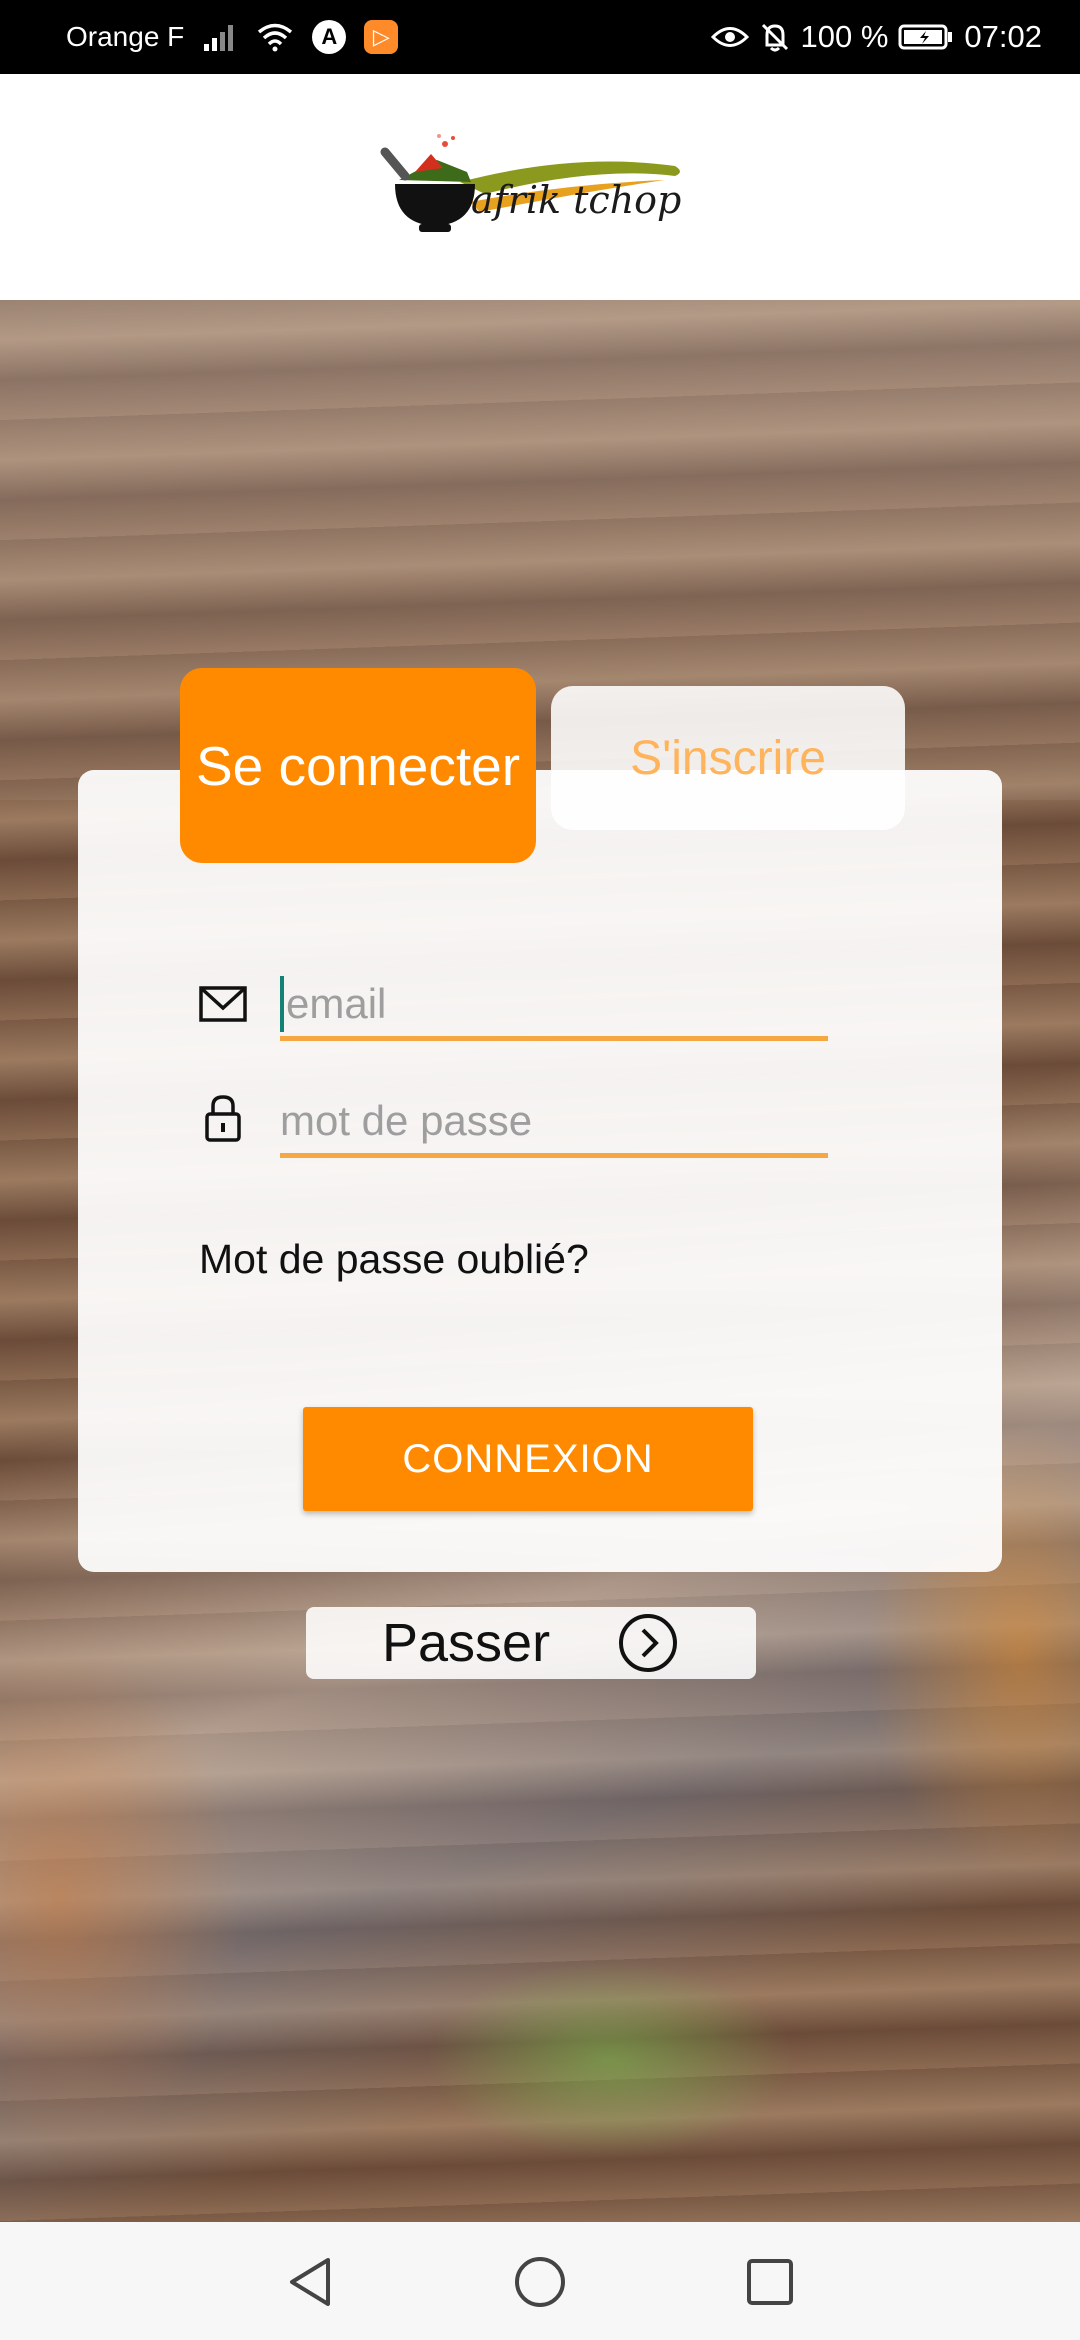  I want to click on tab-signup: S'inscrire, so click(728, 758).